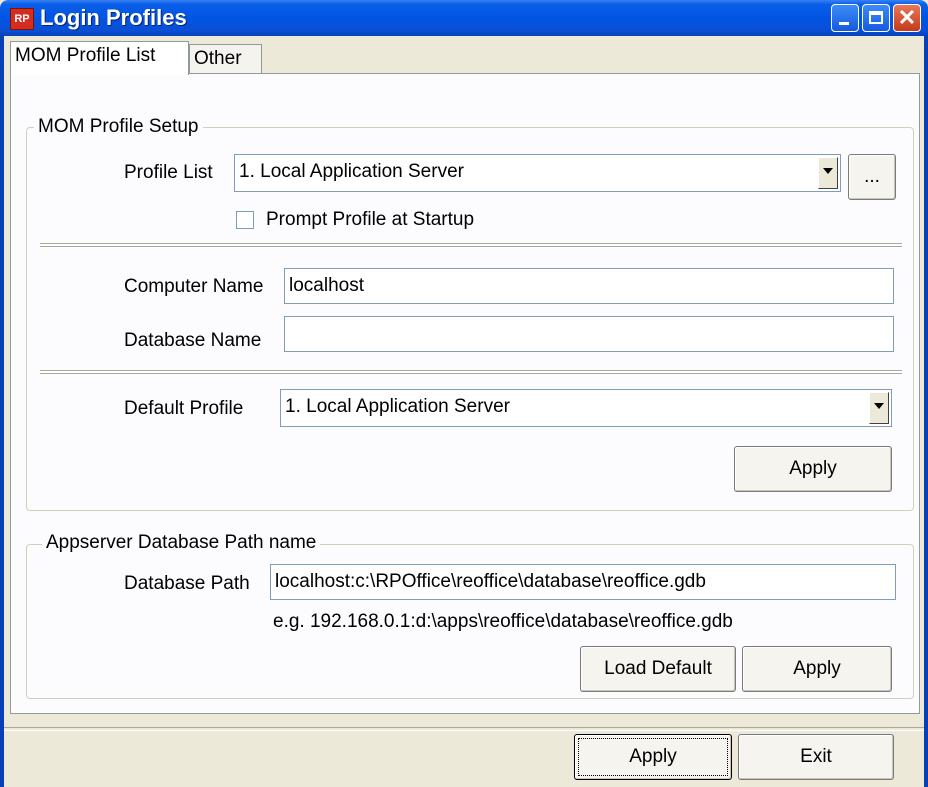 This screenshot has height=787, width=928. What do you see at coordinates (194, 286) in the screenshot?
I see `computer-name-label: Computer Name` at bounding box center [194, 286].